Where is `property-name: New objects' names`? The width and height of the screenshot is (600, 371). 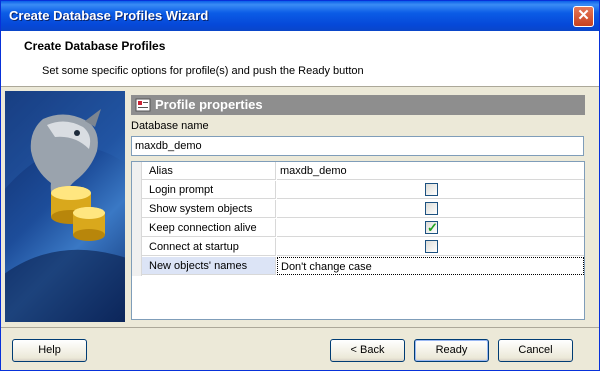 property-name: New objects' names is located at coordinates (209, 266).